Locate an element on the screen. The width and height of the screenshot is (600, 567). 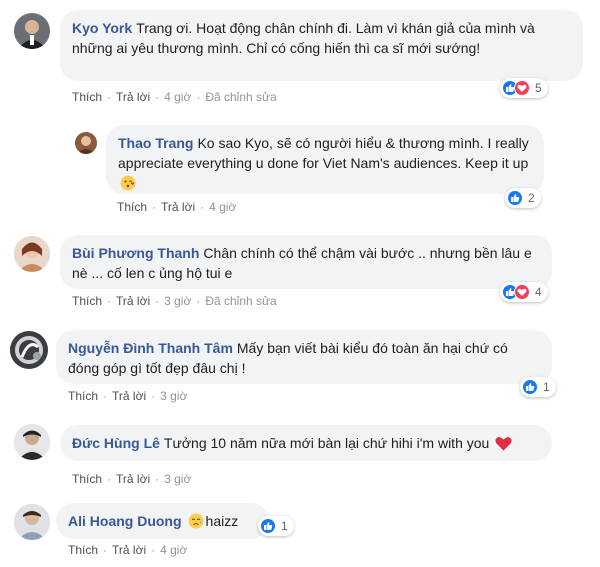
reaction-count: 4 is located at coordinates (538, 292).